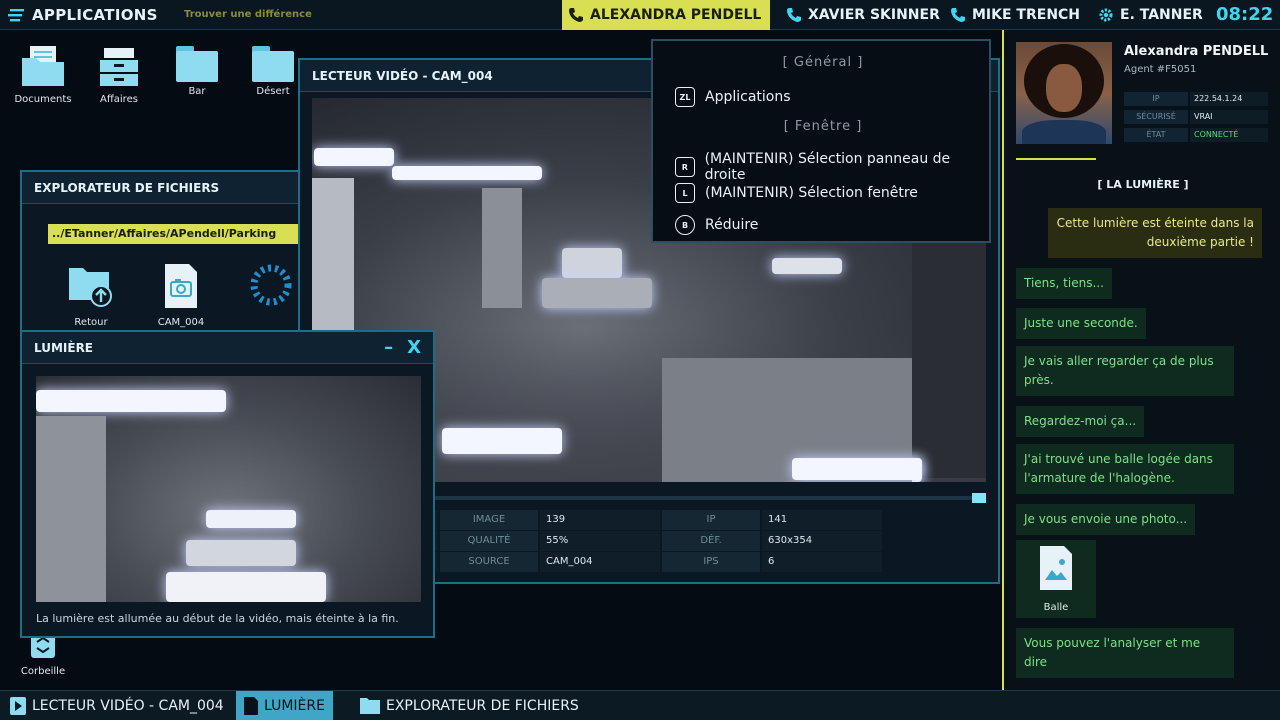  Describe the element at coordinates (979, 498) in the screenshot. I see `video-progress-handle` at that location.